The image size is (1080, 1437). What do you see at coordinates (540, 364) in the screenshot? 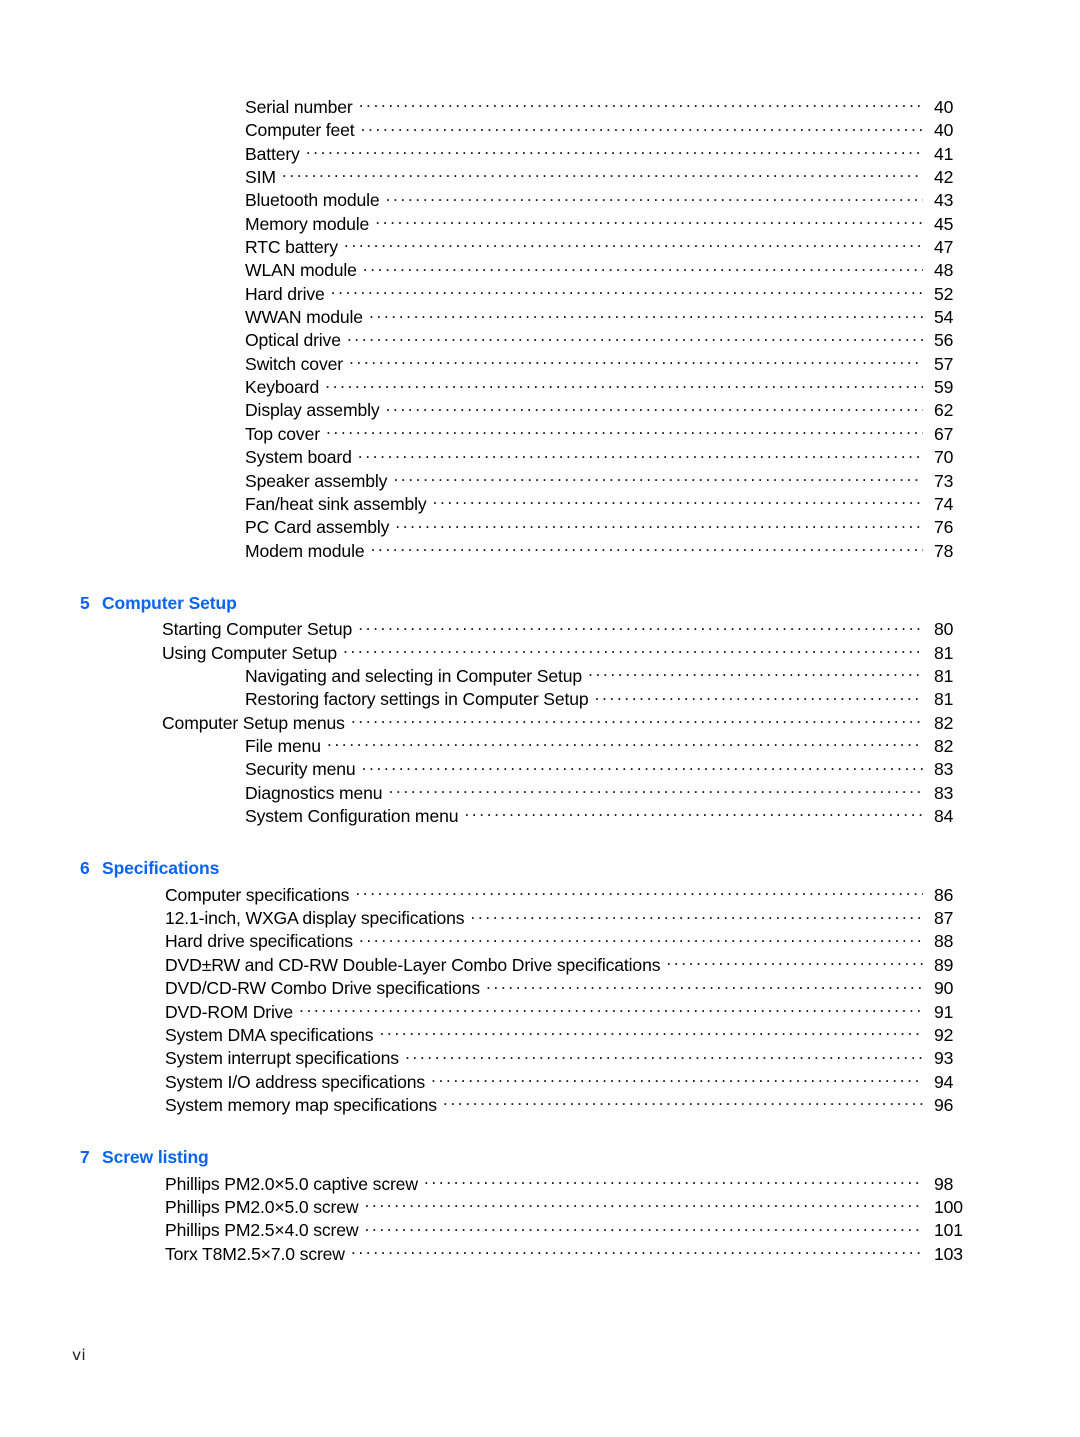
I see `toc-entry: Switch cover 57` at bounding box center [540, 364].